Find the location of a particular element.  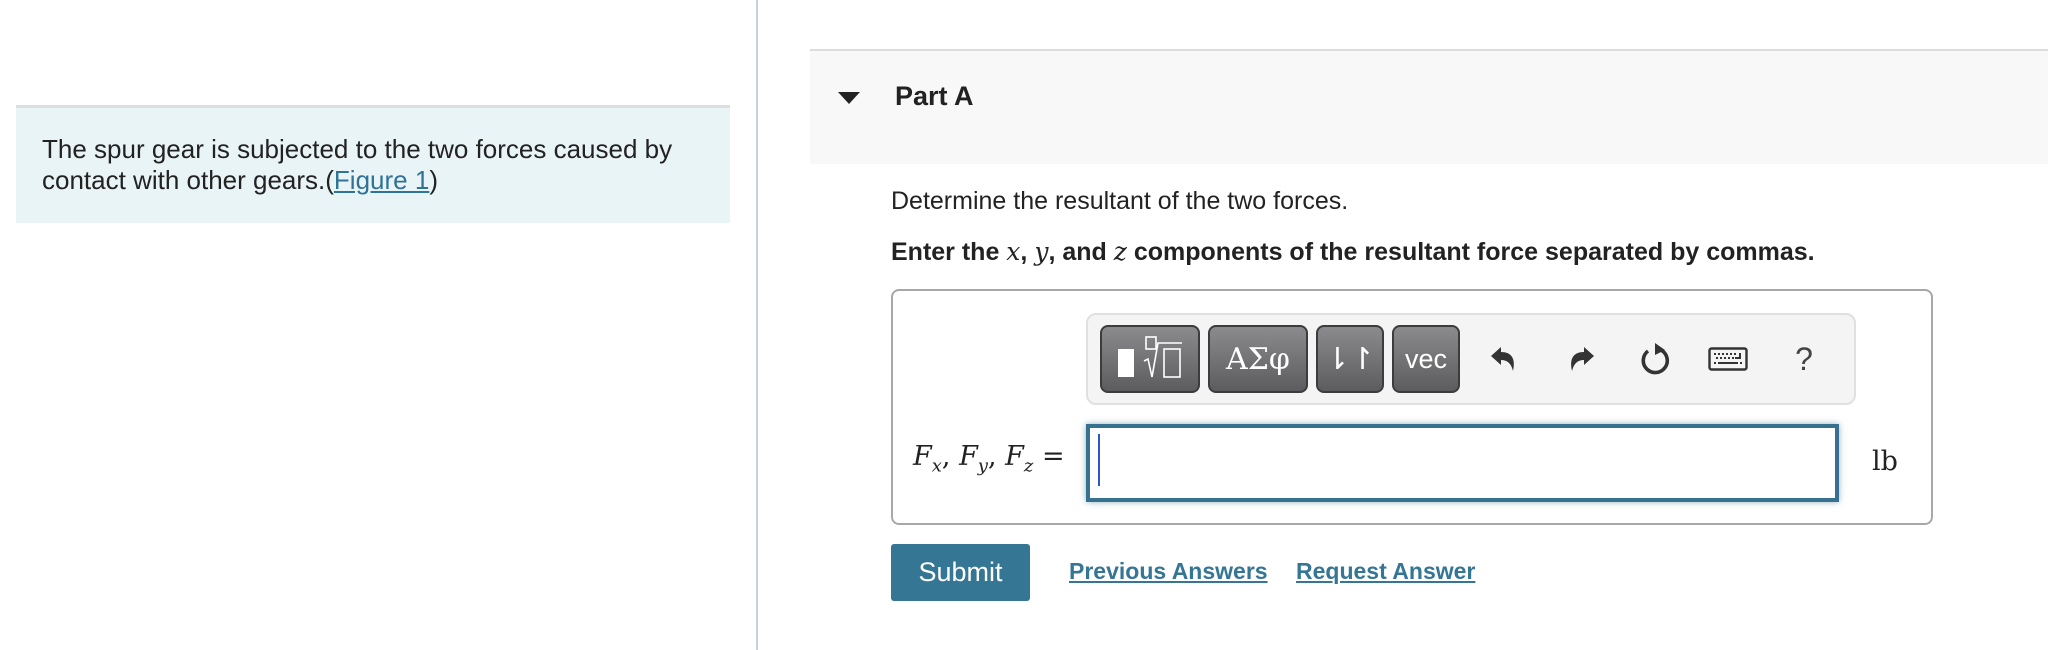

undo-icon is located at coordinates (1502, 359).